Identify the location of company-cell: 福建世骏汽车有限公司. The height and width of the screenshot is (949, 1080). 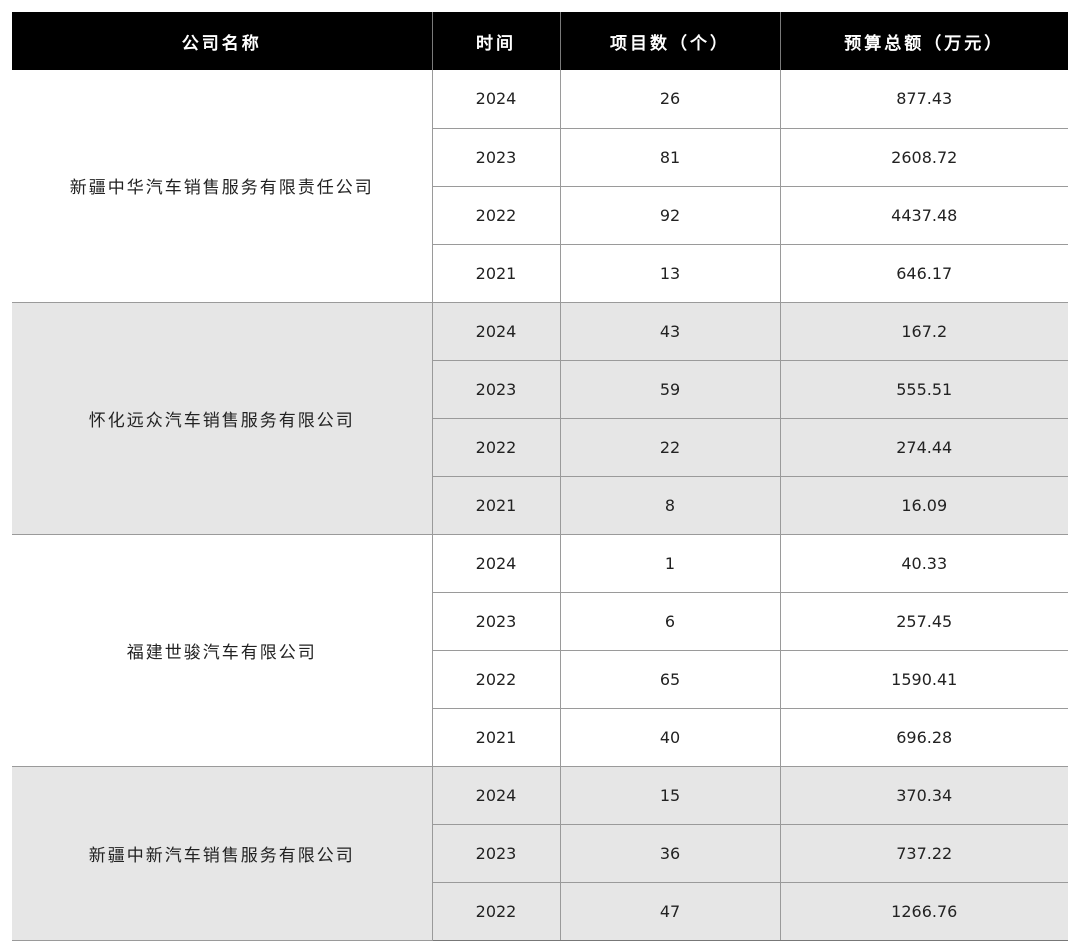
(222, 650).